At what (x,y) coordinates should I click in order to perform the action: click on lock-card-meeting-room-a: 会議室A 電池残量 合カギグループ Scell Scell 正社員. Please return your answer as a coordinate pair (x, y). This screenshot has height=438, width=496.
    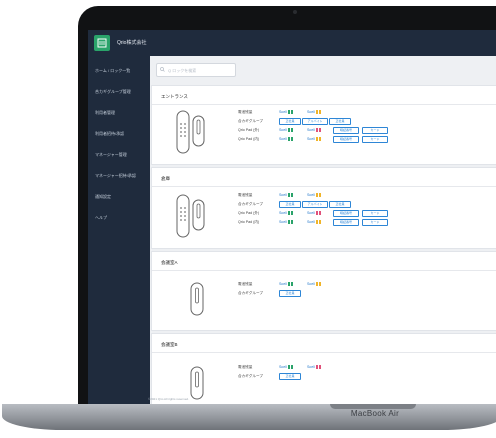
    Looking at the image, I should click on (323, 291).